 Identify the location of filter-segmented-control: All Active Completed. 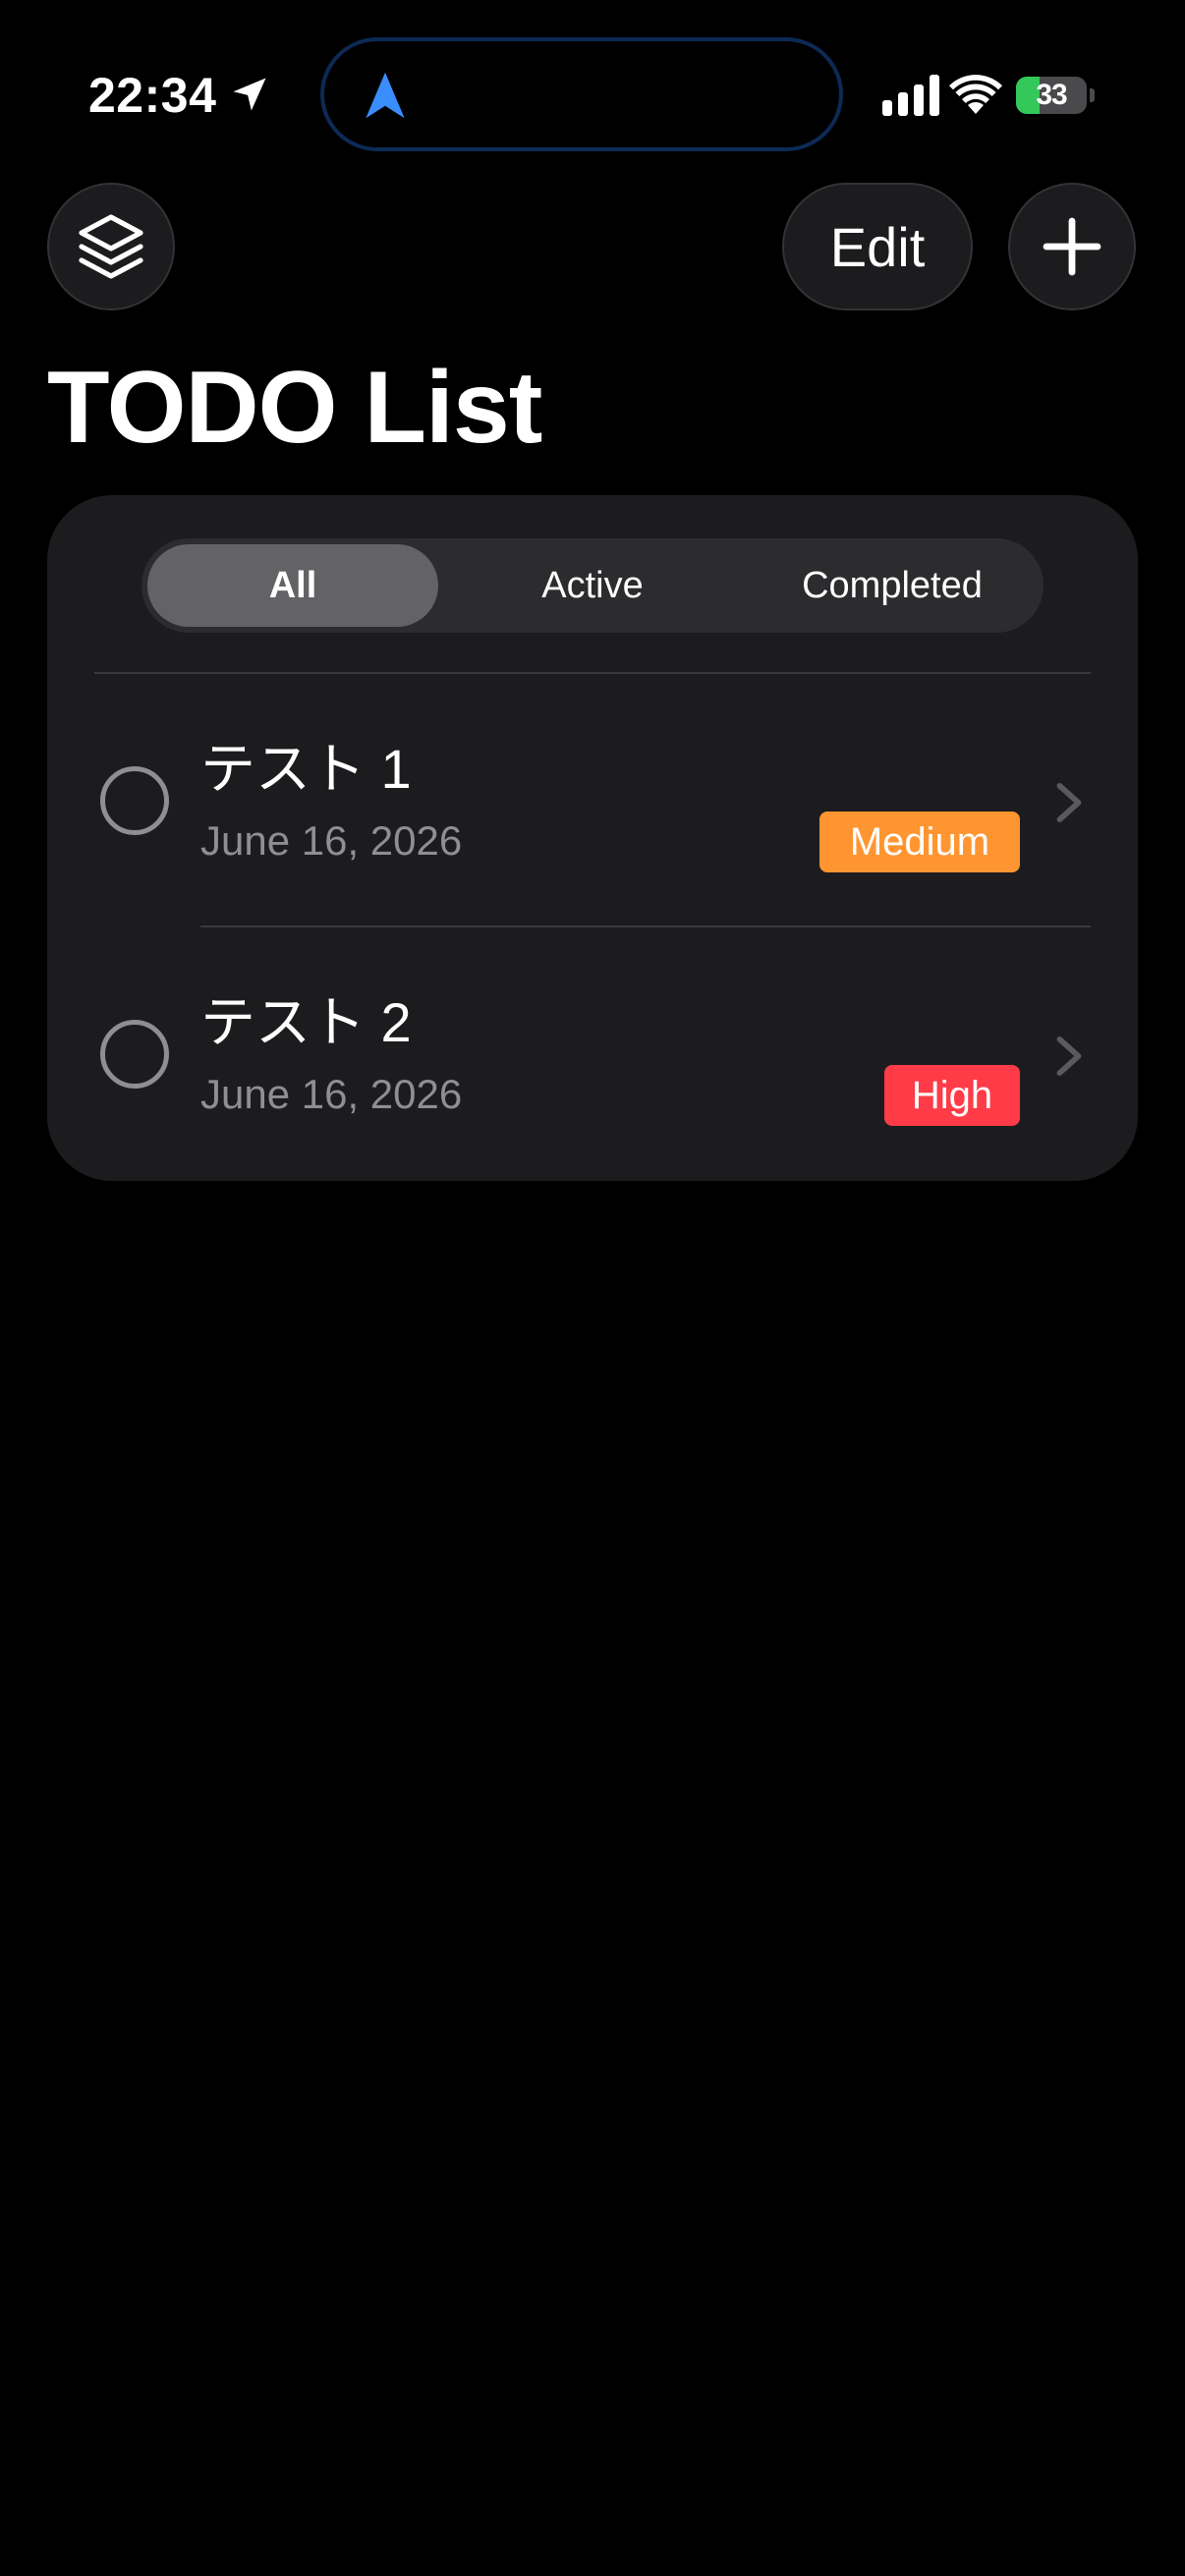
(592, 585).